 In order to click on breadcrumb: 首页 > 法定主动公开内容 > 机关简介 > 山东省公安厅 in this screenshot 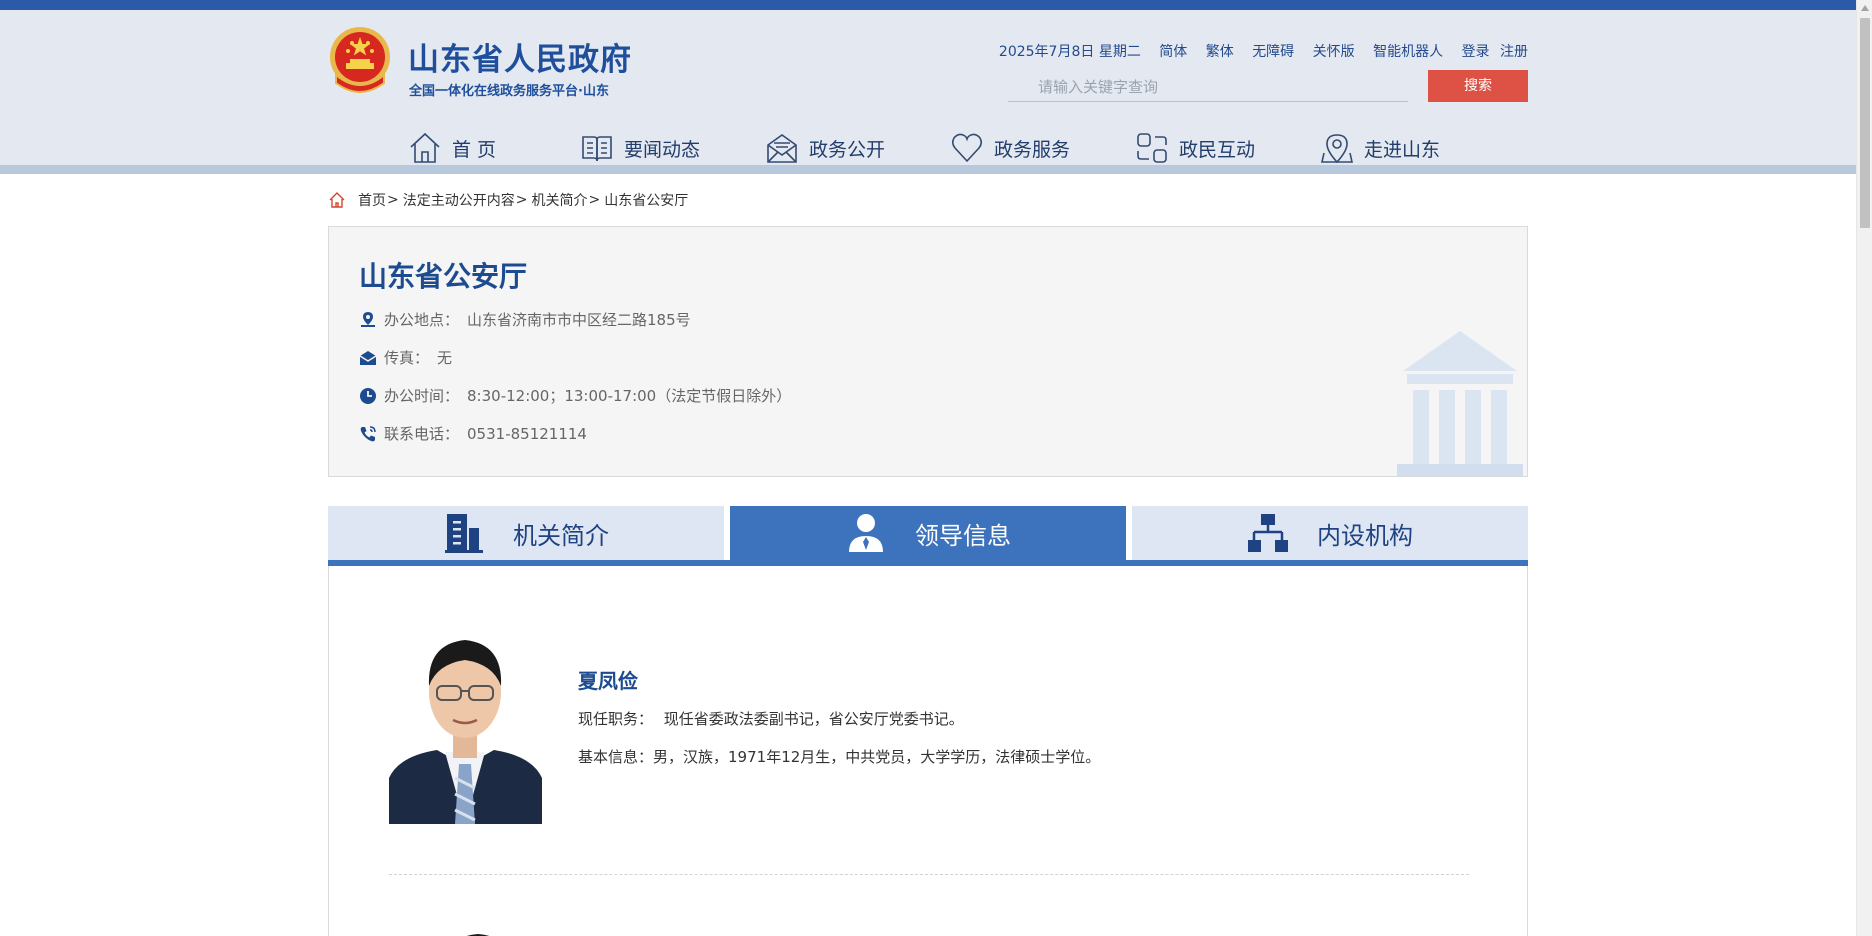, I will do `click(508, 200)`.